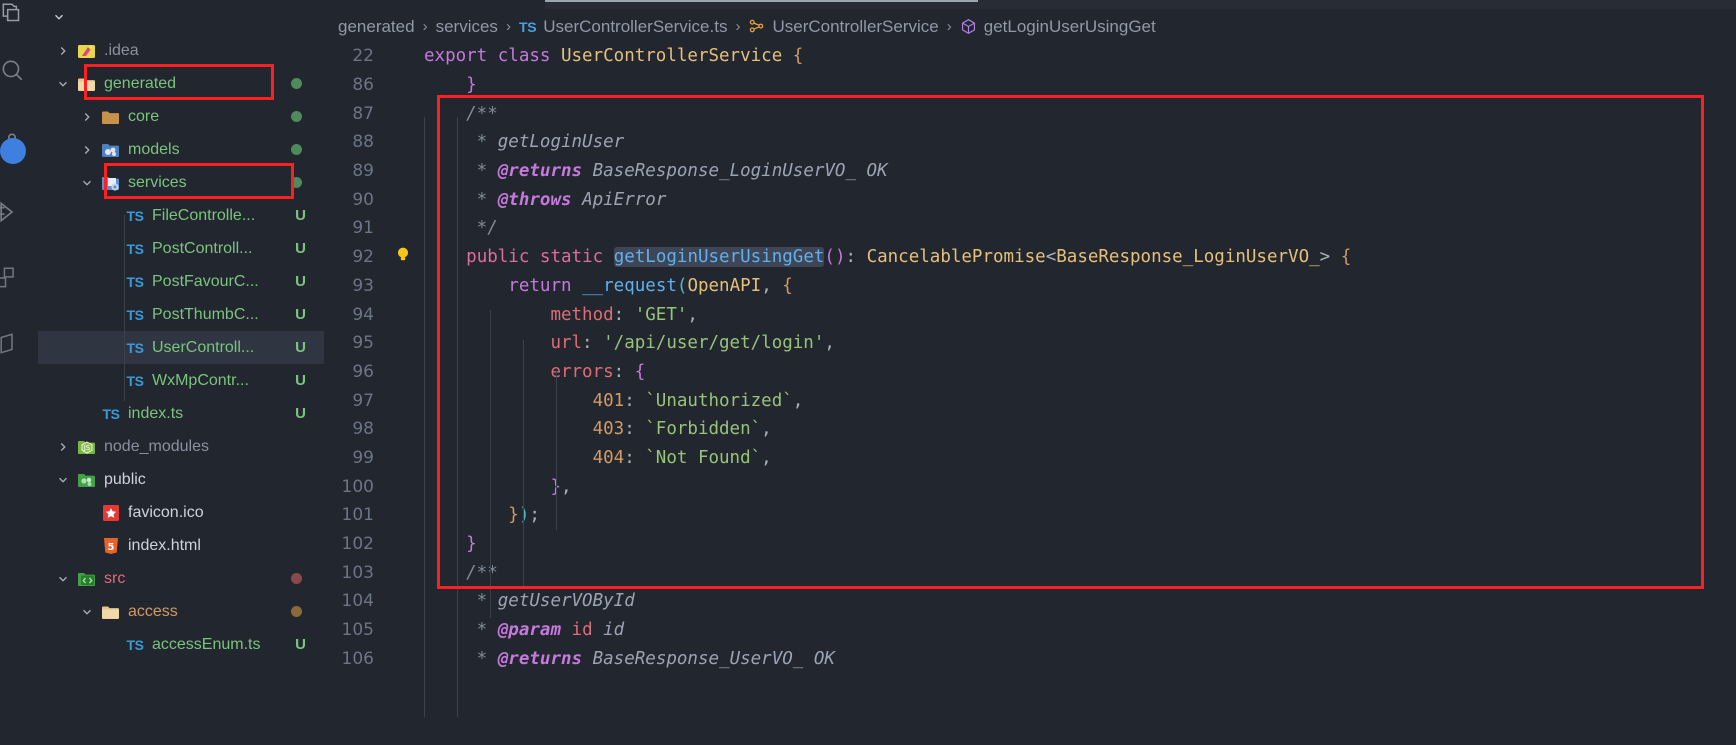  I want to click on code-line-88: 88 * getLoginUser, so click(1030, 142).